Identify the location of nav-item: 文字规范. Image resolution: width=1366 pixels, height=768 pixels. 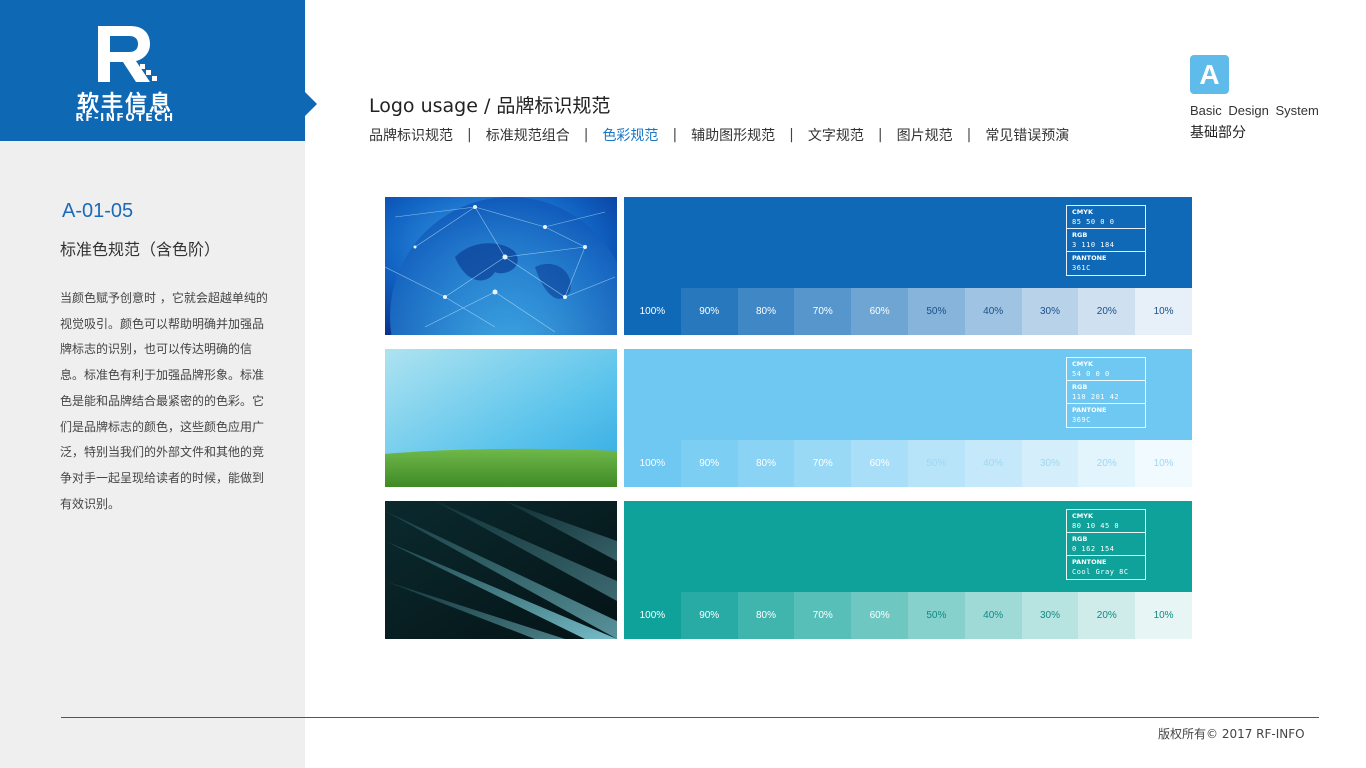
(836, 135).